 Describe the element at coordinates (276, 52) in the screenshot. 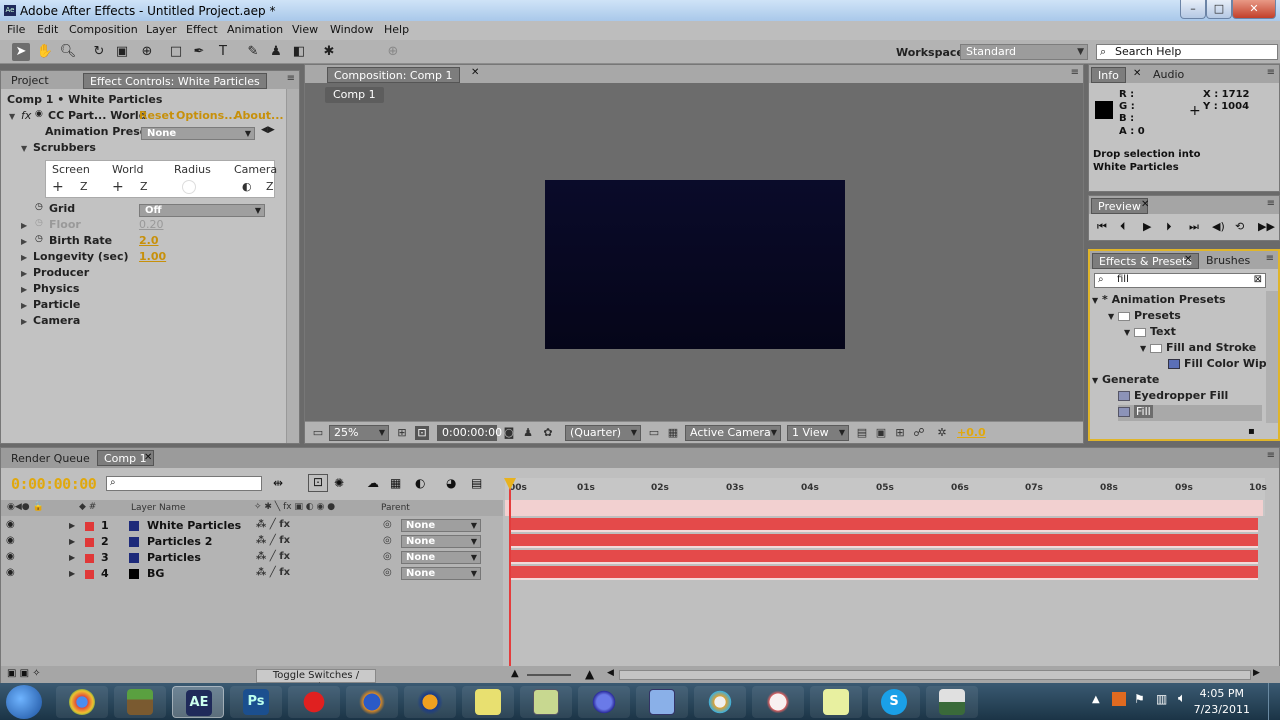

I see `clone-stamp-tool-icon: ♟` at that location.